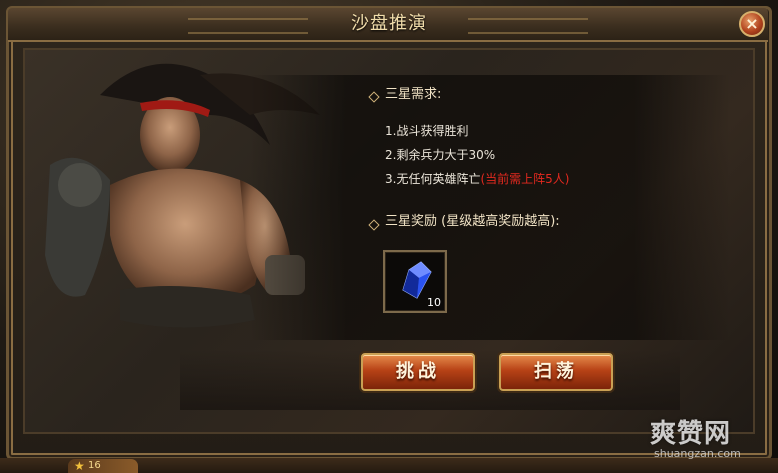  Describe the element at coordinates (433, 179) in the screenshot. I see `requirement-text: 3.无任何英雄阵亡` at that location.